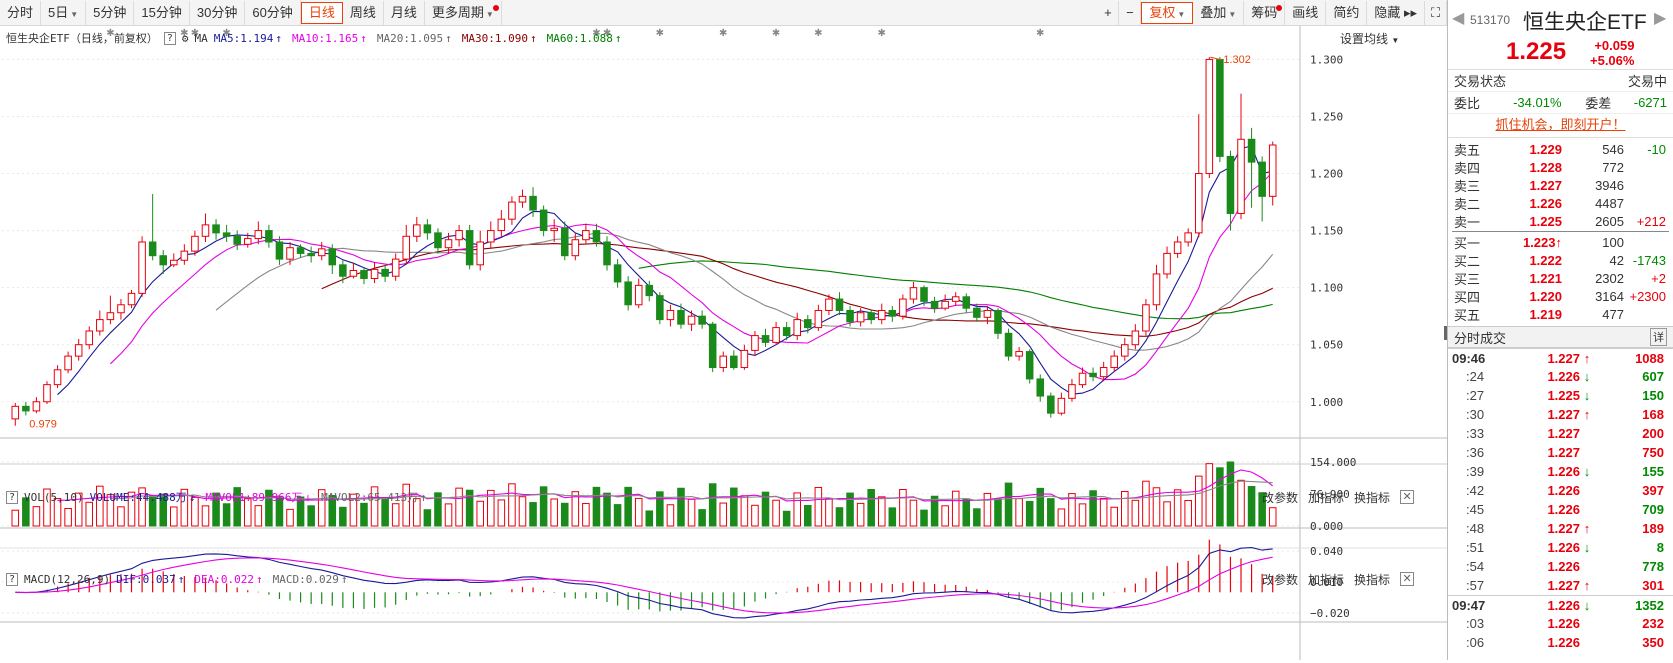  Describe the element at coordinates (1560, 471) in the screenshot. I see `tick-row: :39 1.226 ↓ 155` at that location.